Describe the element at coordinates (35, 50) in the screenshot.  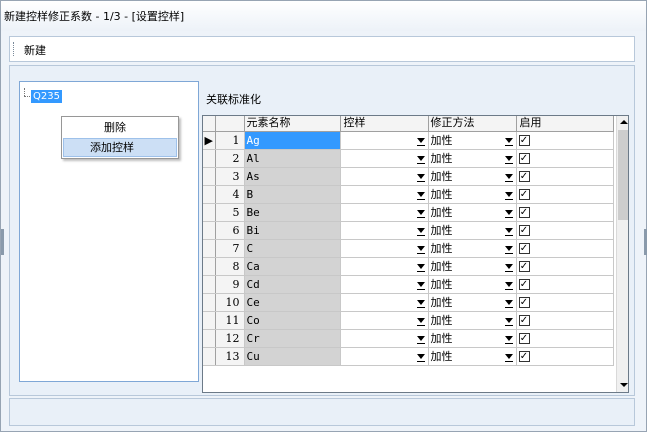
I see `new-button: 新建` at that location.